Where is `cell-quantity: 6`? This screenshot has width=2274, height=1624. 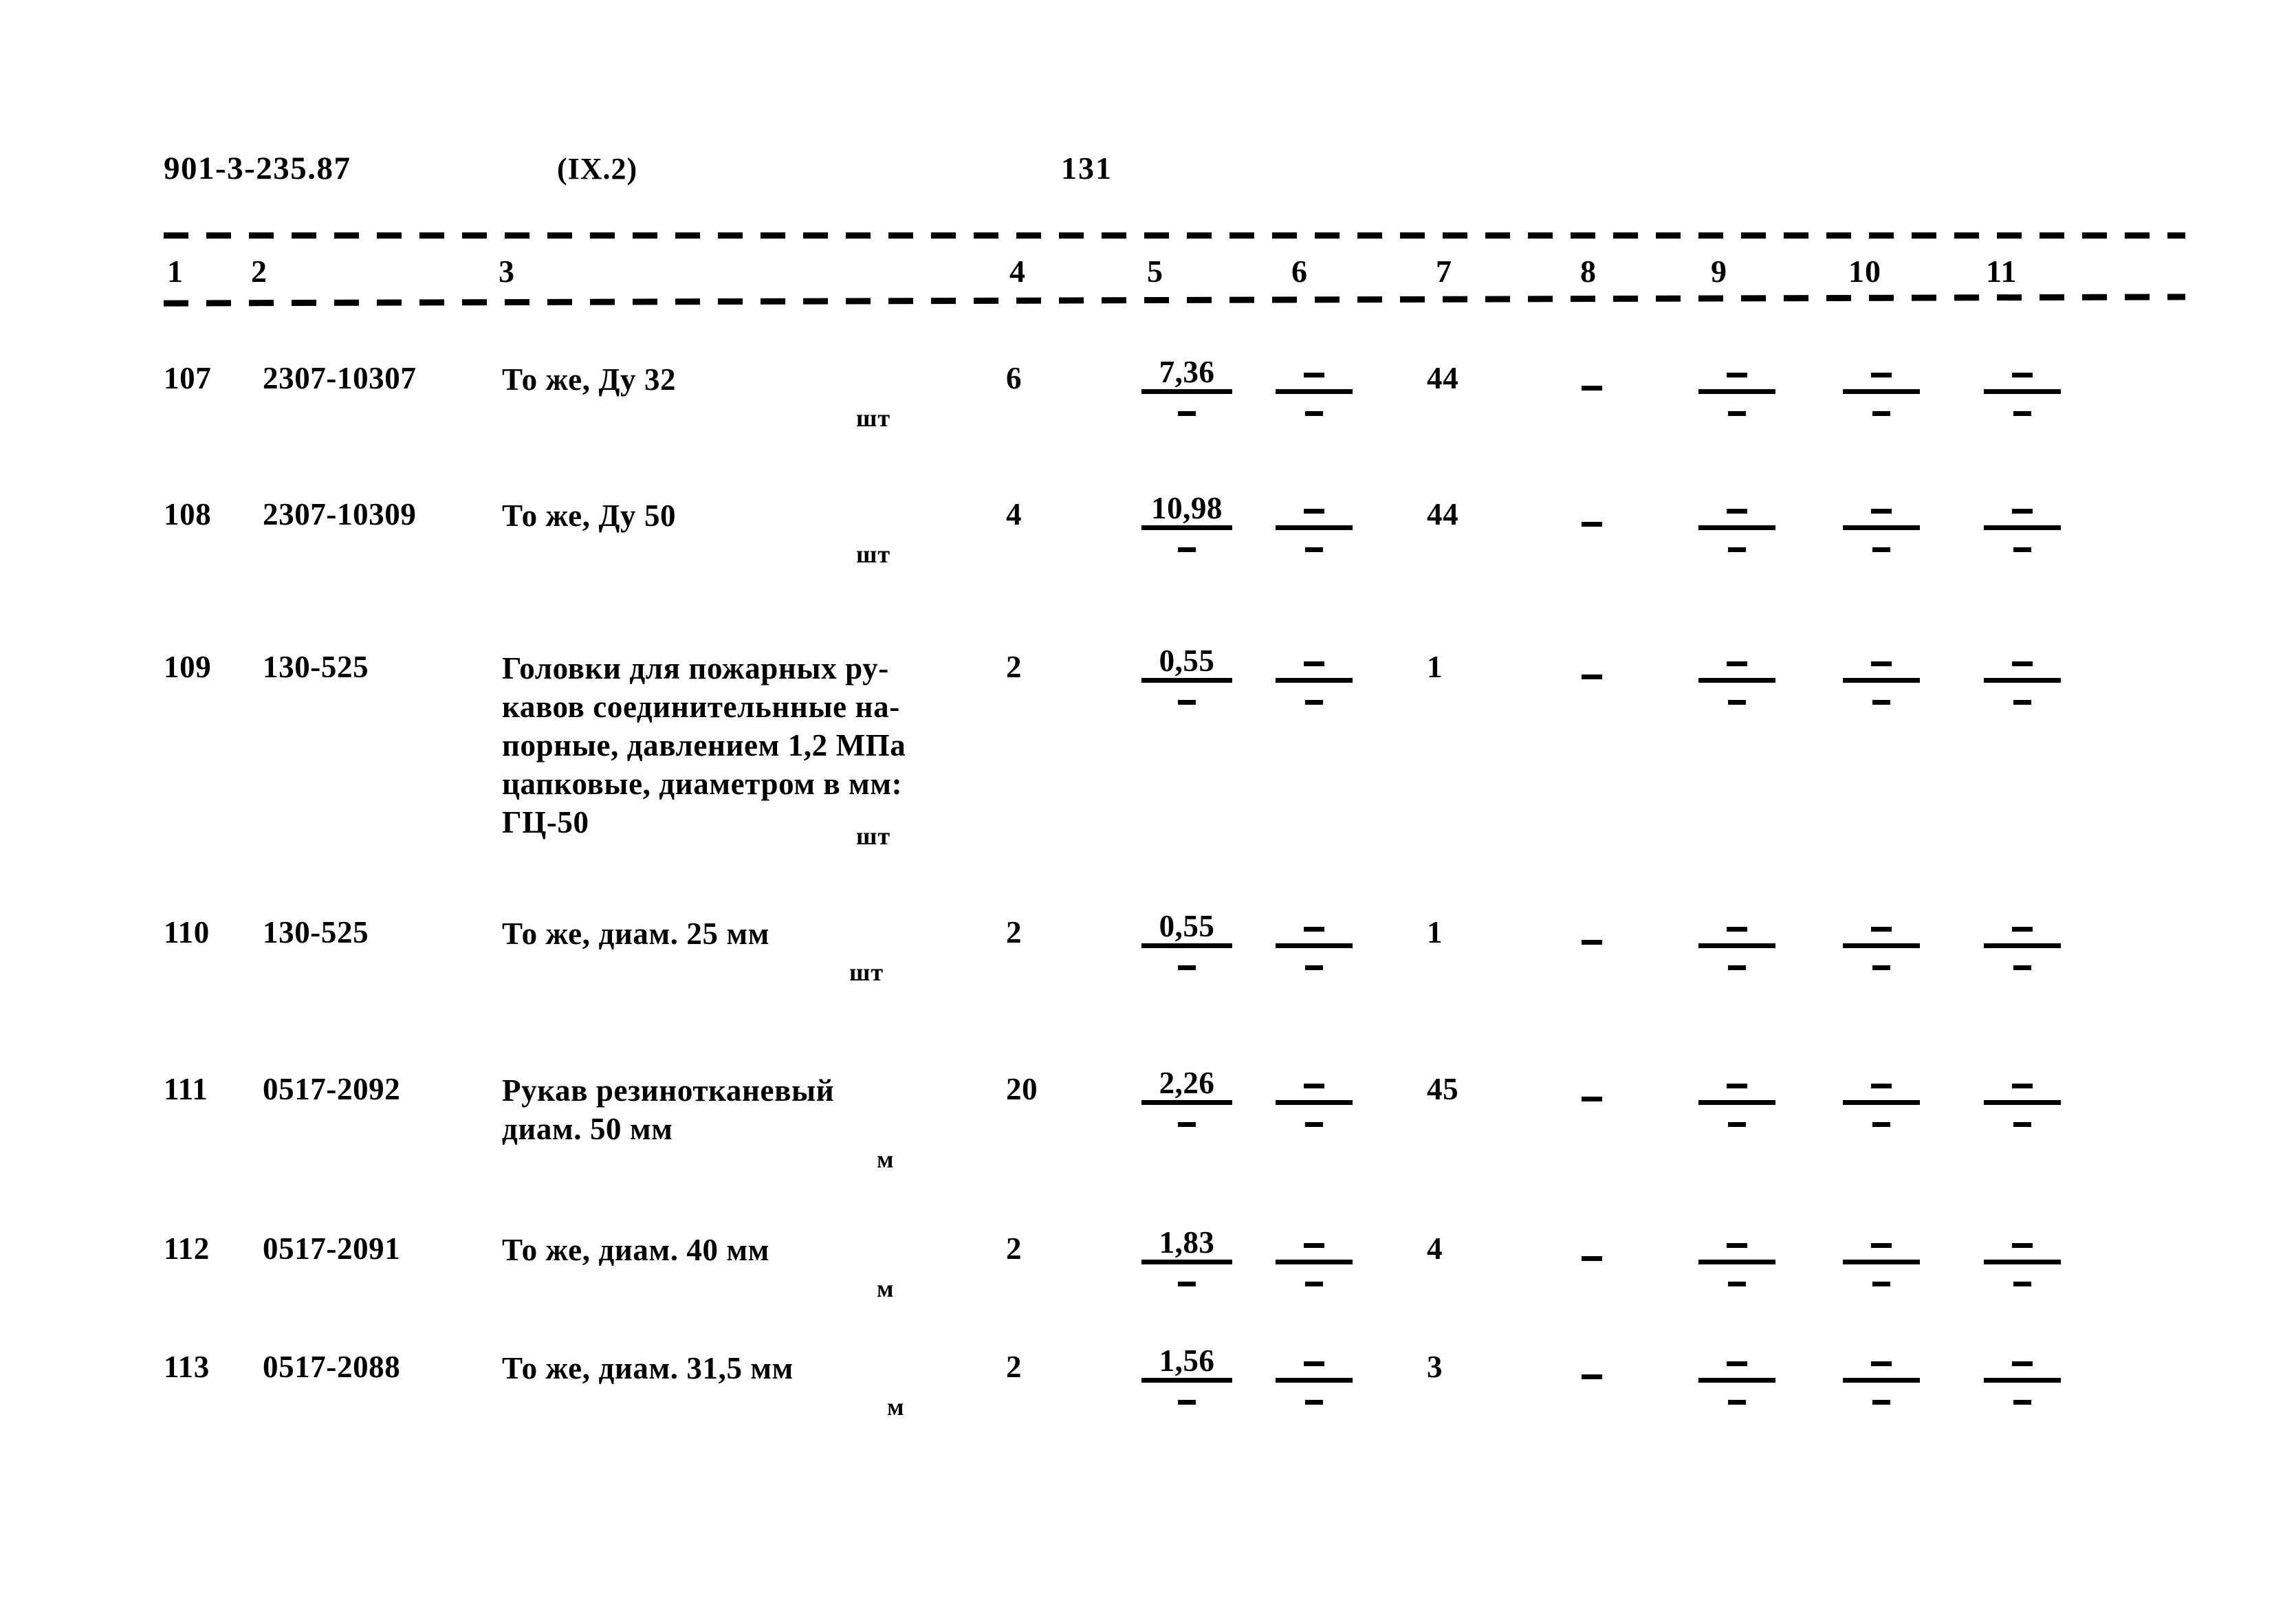
cell-quantity: 6 is located at coordinates (1014, 378).